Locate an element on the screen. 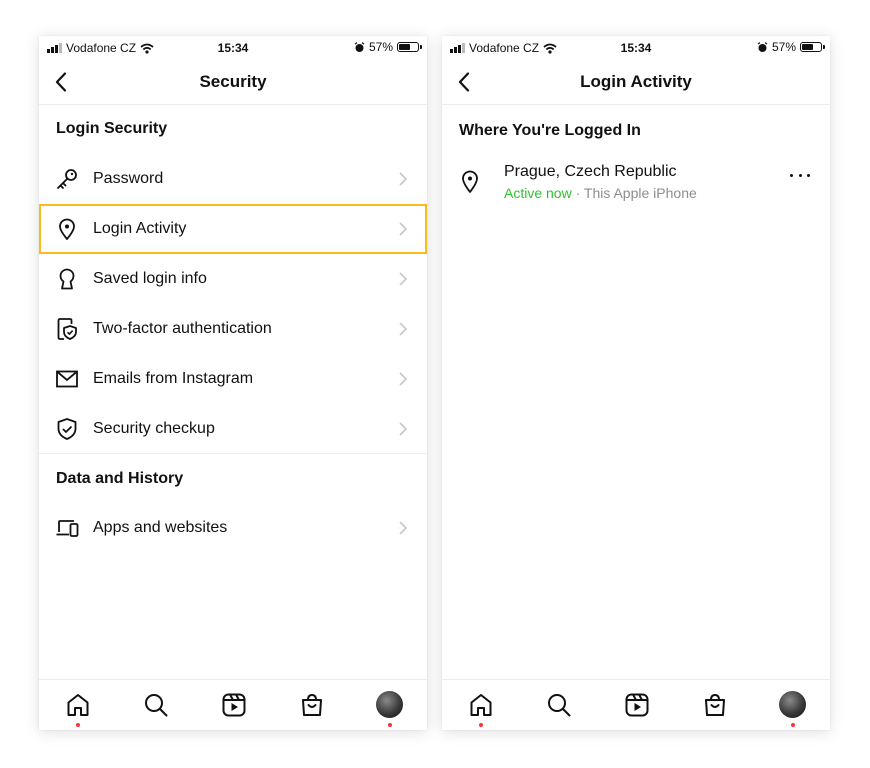 Image resolution: width=870 pixels, height=768 pixels. shield-check-icon is located at coordinates (67, 429).